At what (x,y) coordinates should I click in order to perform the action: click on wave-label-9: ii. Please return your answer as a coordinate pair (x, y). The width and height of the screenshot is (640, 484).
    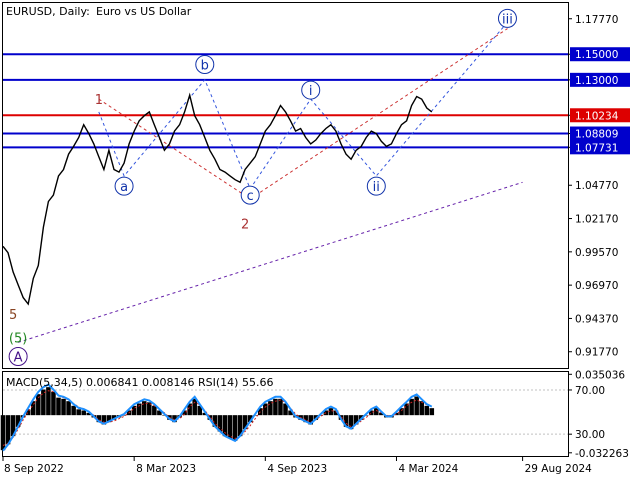
    Looking at the image, I should click on (376, 187).